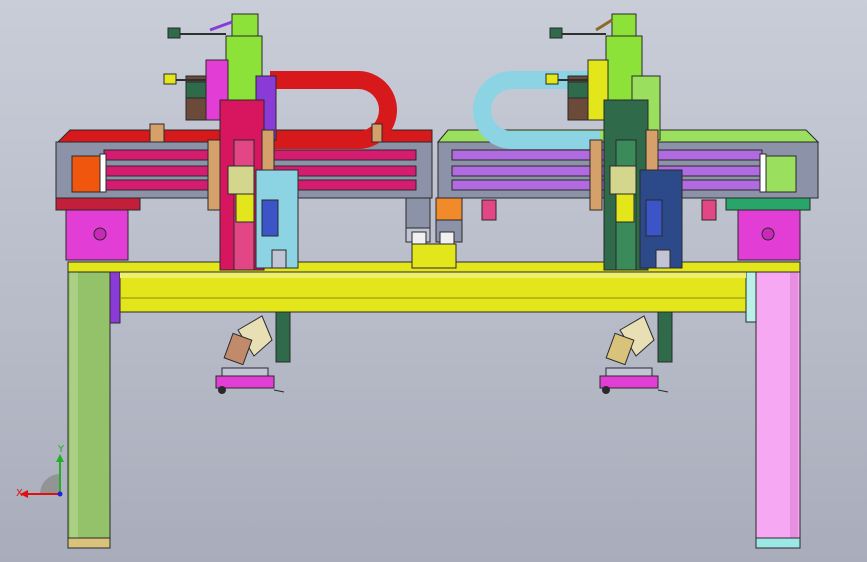  Describe the element at coordinates (61, 449) in the screenshot. I see `y-axis-label: Y` at that location.